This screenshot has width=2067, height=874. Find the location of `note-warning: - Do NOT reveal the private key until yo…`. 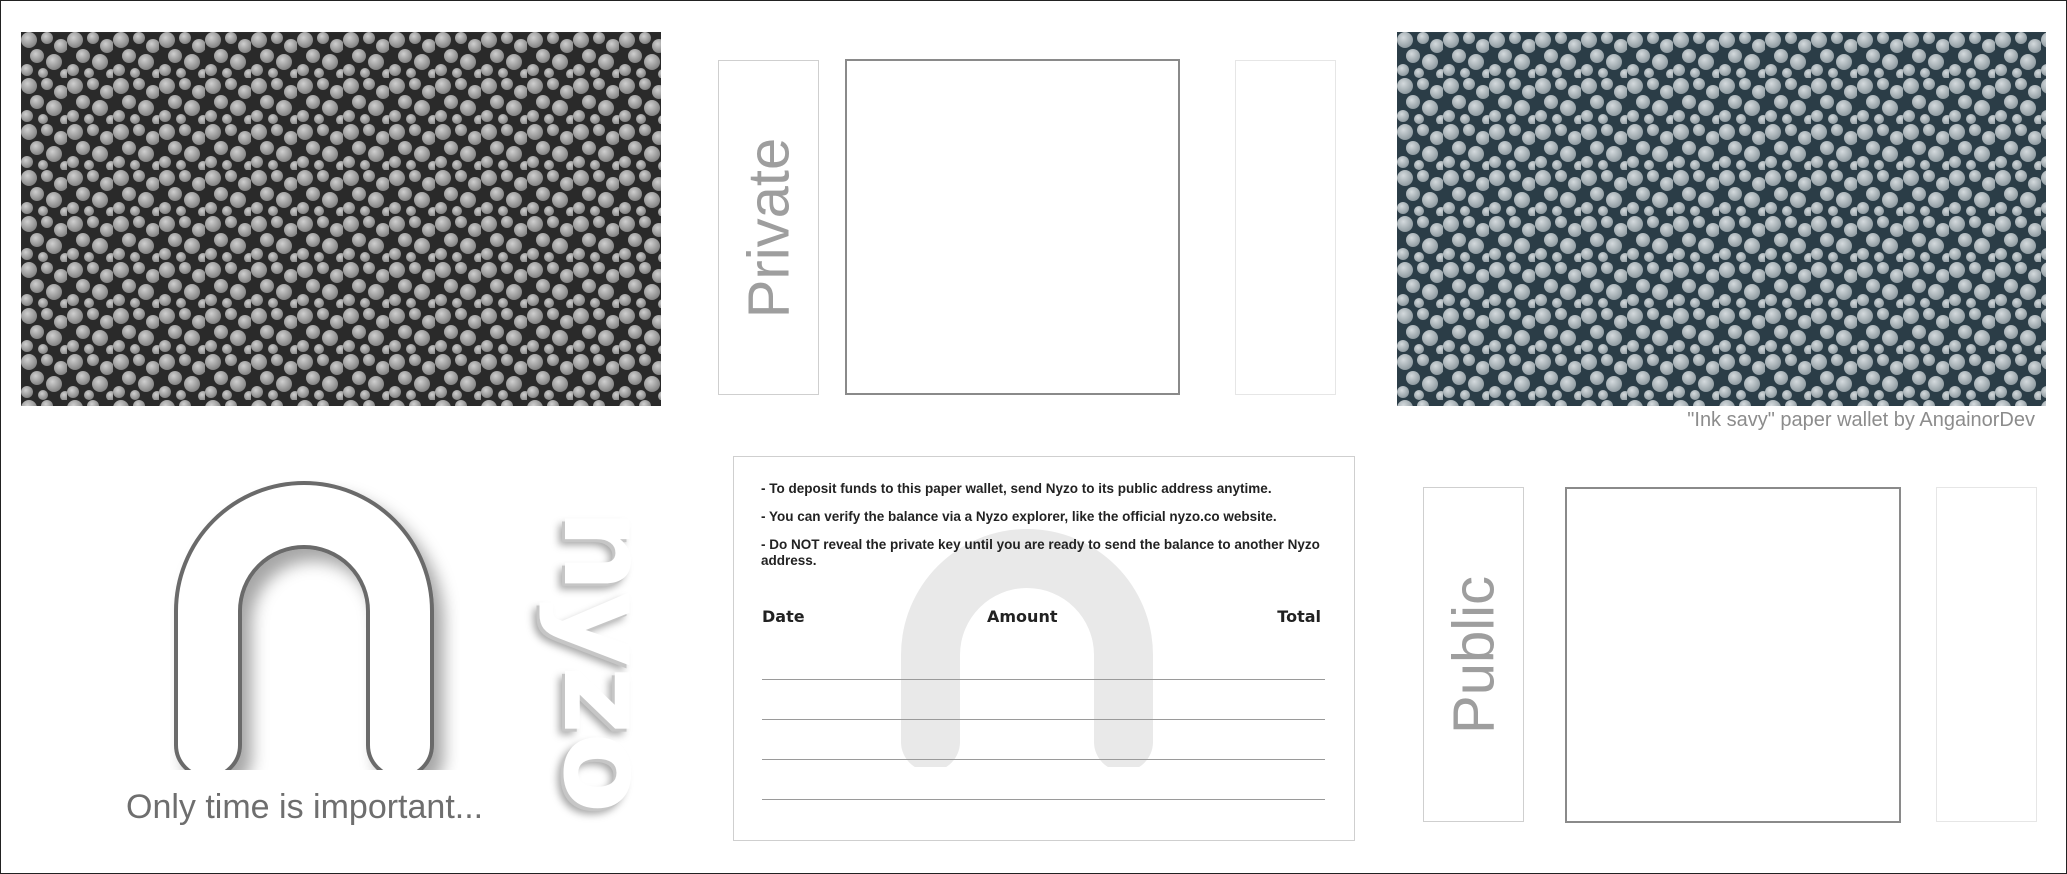

note-warning: - Do NOT reveal the private key until yo… is located at coordinates (1040, 552).